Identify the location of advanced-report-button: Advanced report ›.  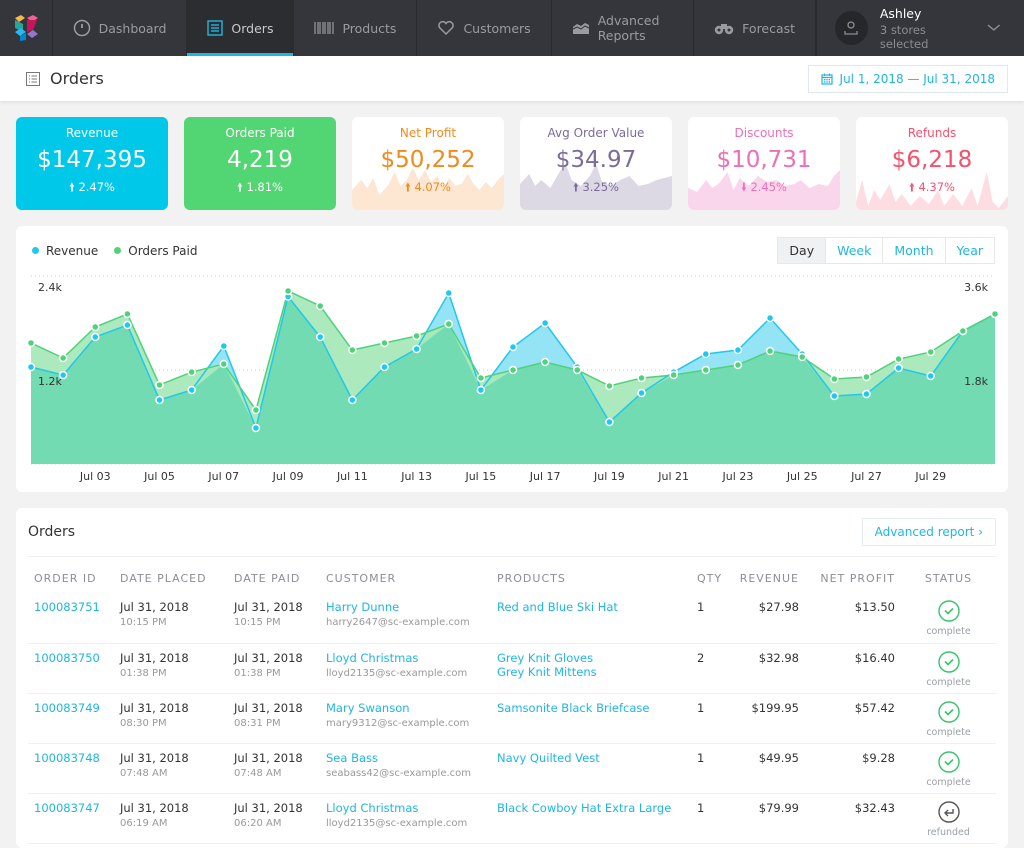
(928, 532).